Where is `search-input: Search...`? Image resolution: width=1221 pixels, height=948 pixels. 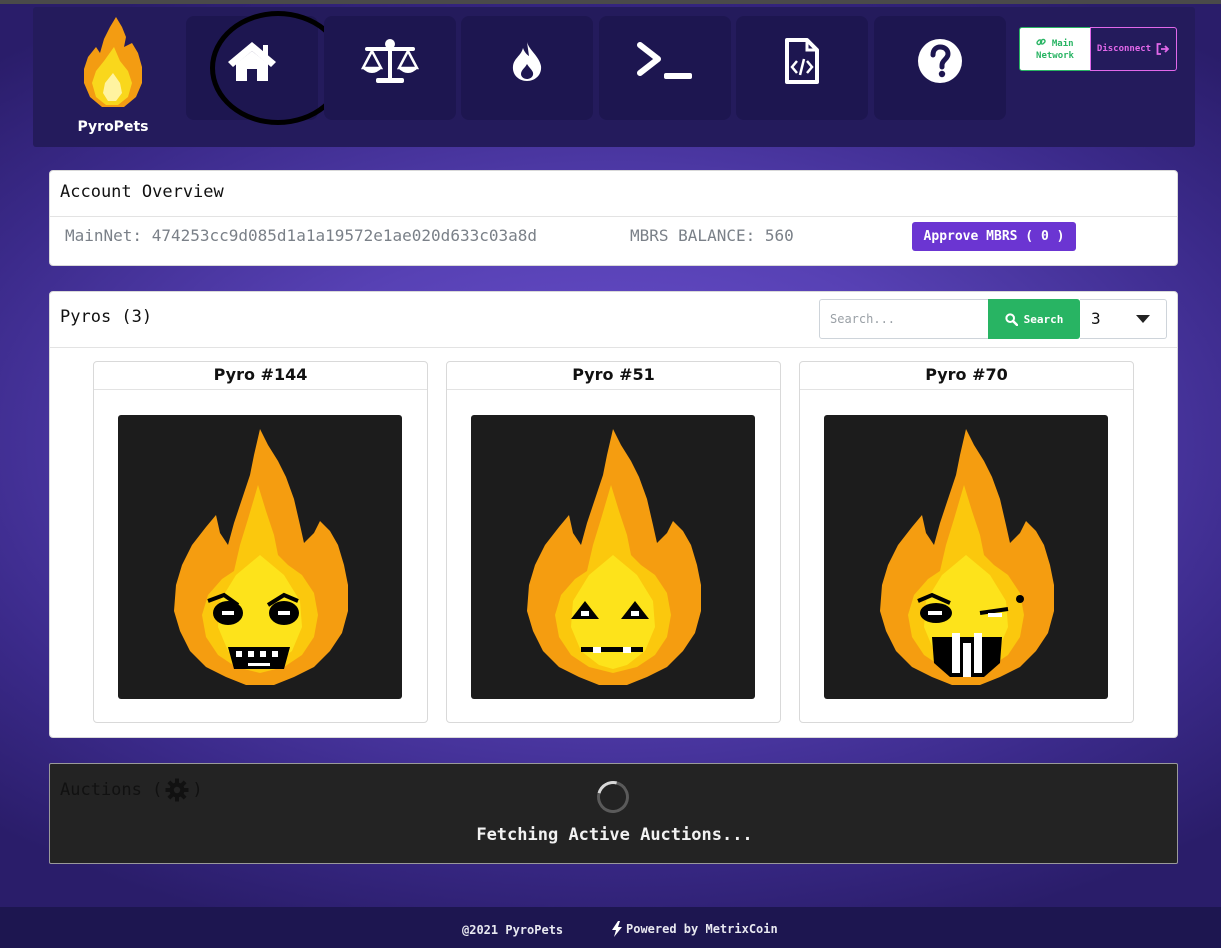
search-input: Search... is located at coordinates (904, 319).